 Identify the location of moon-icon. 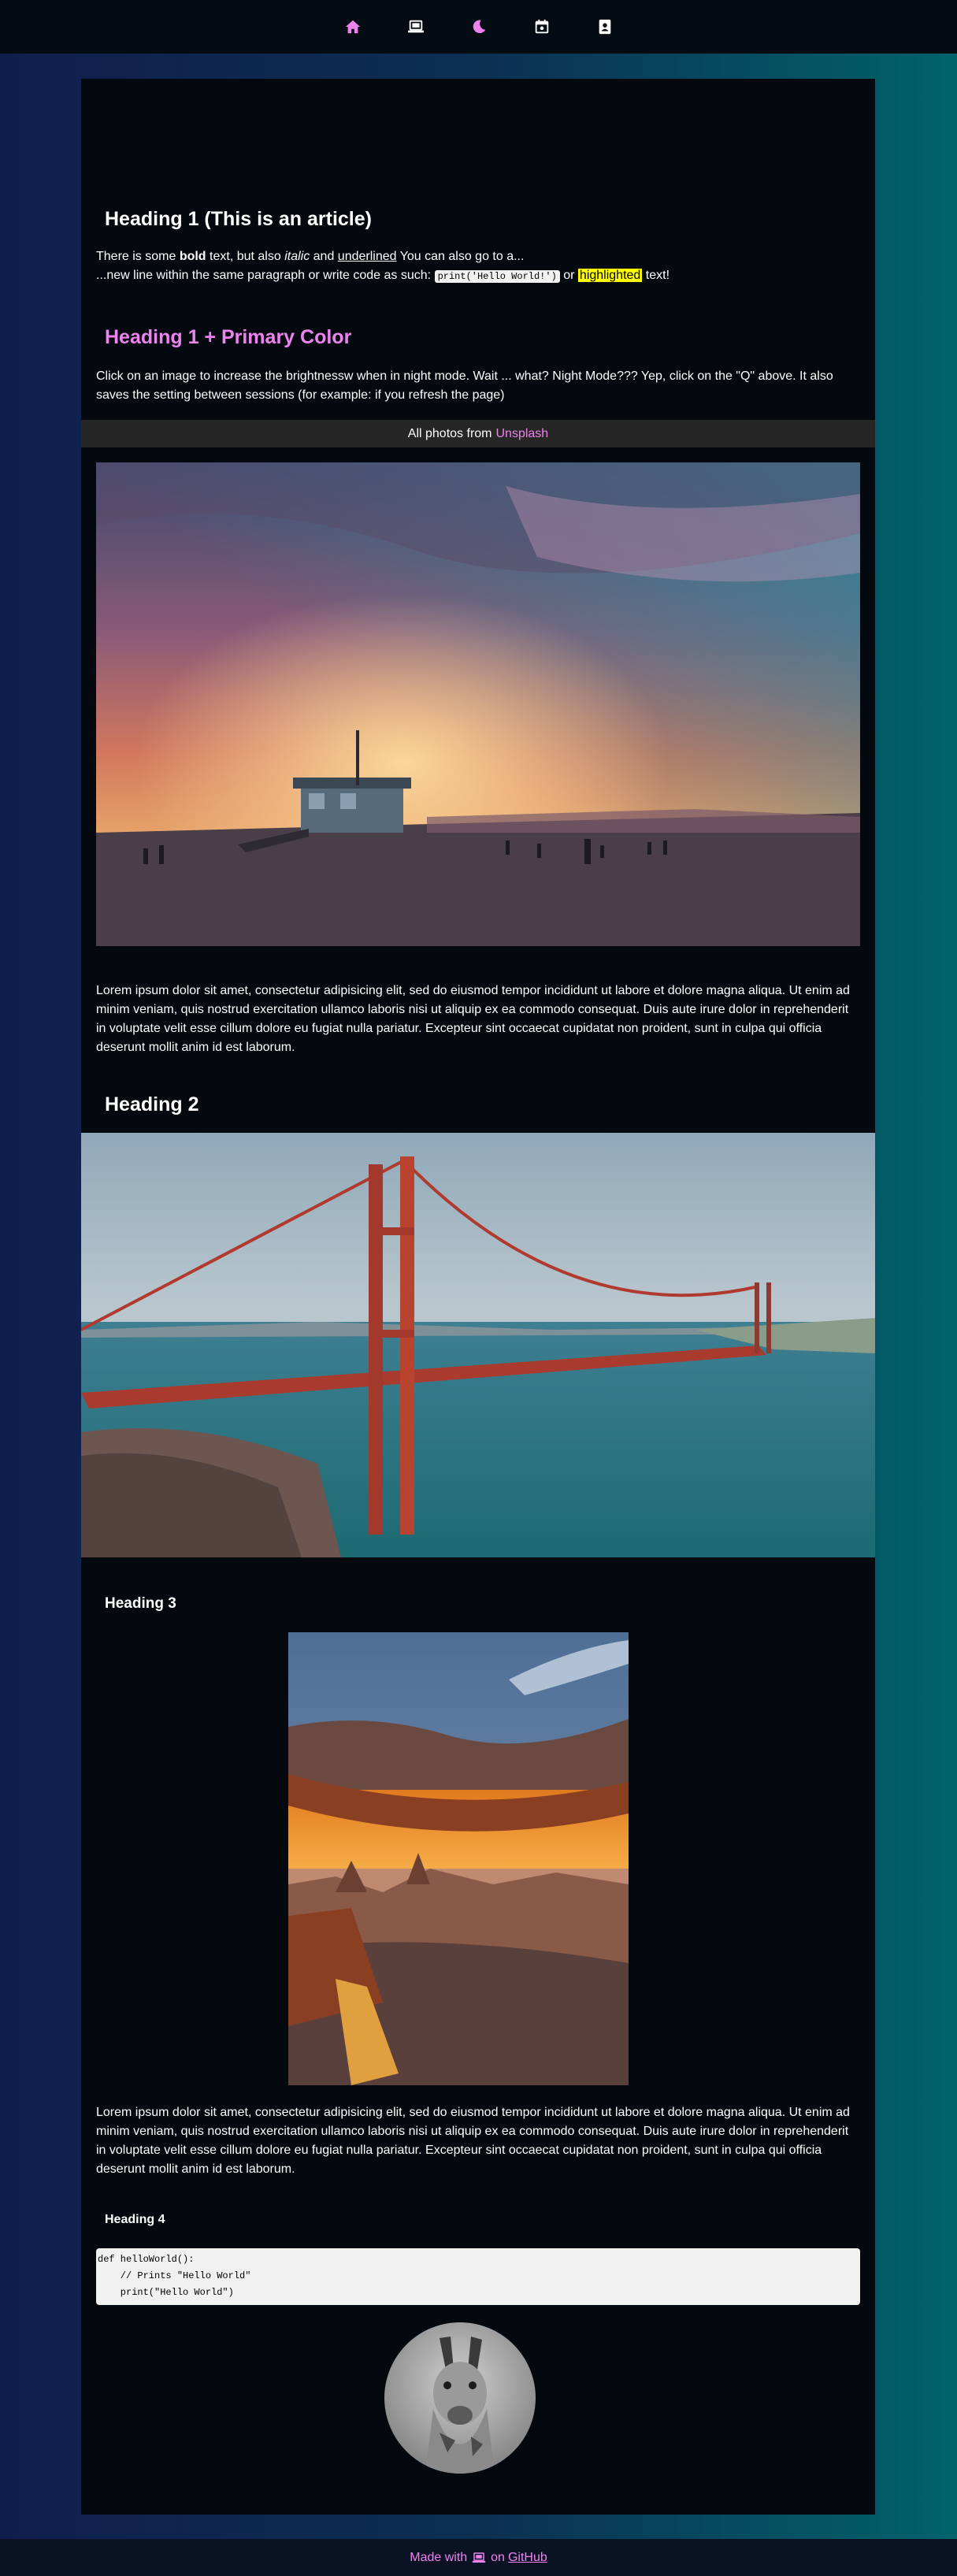
(479, 27).